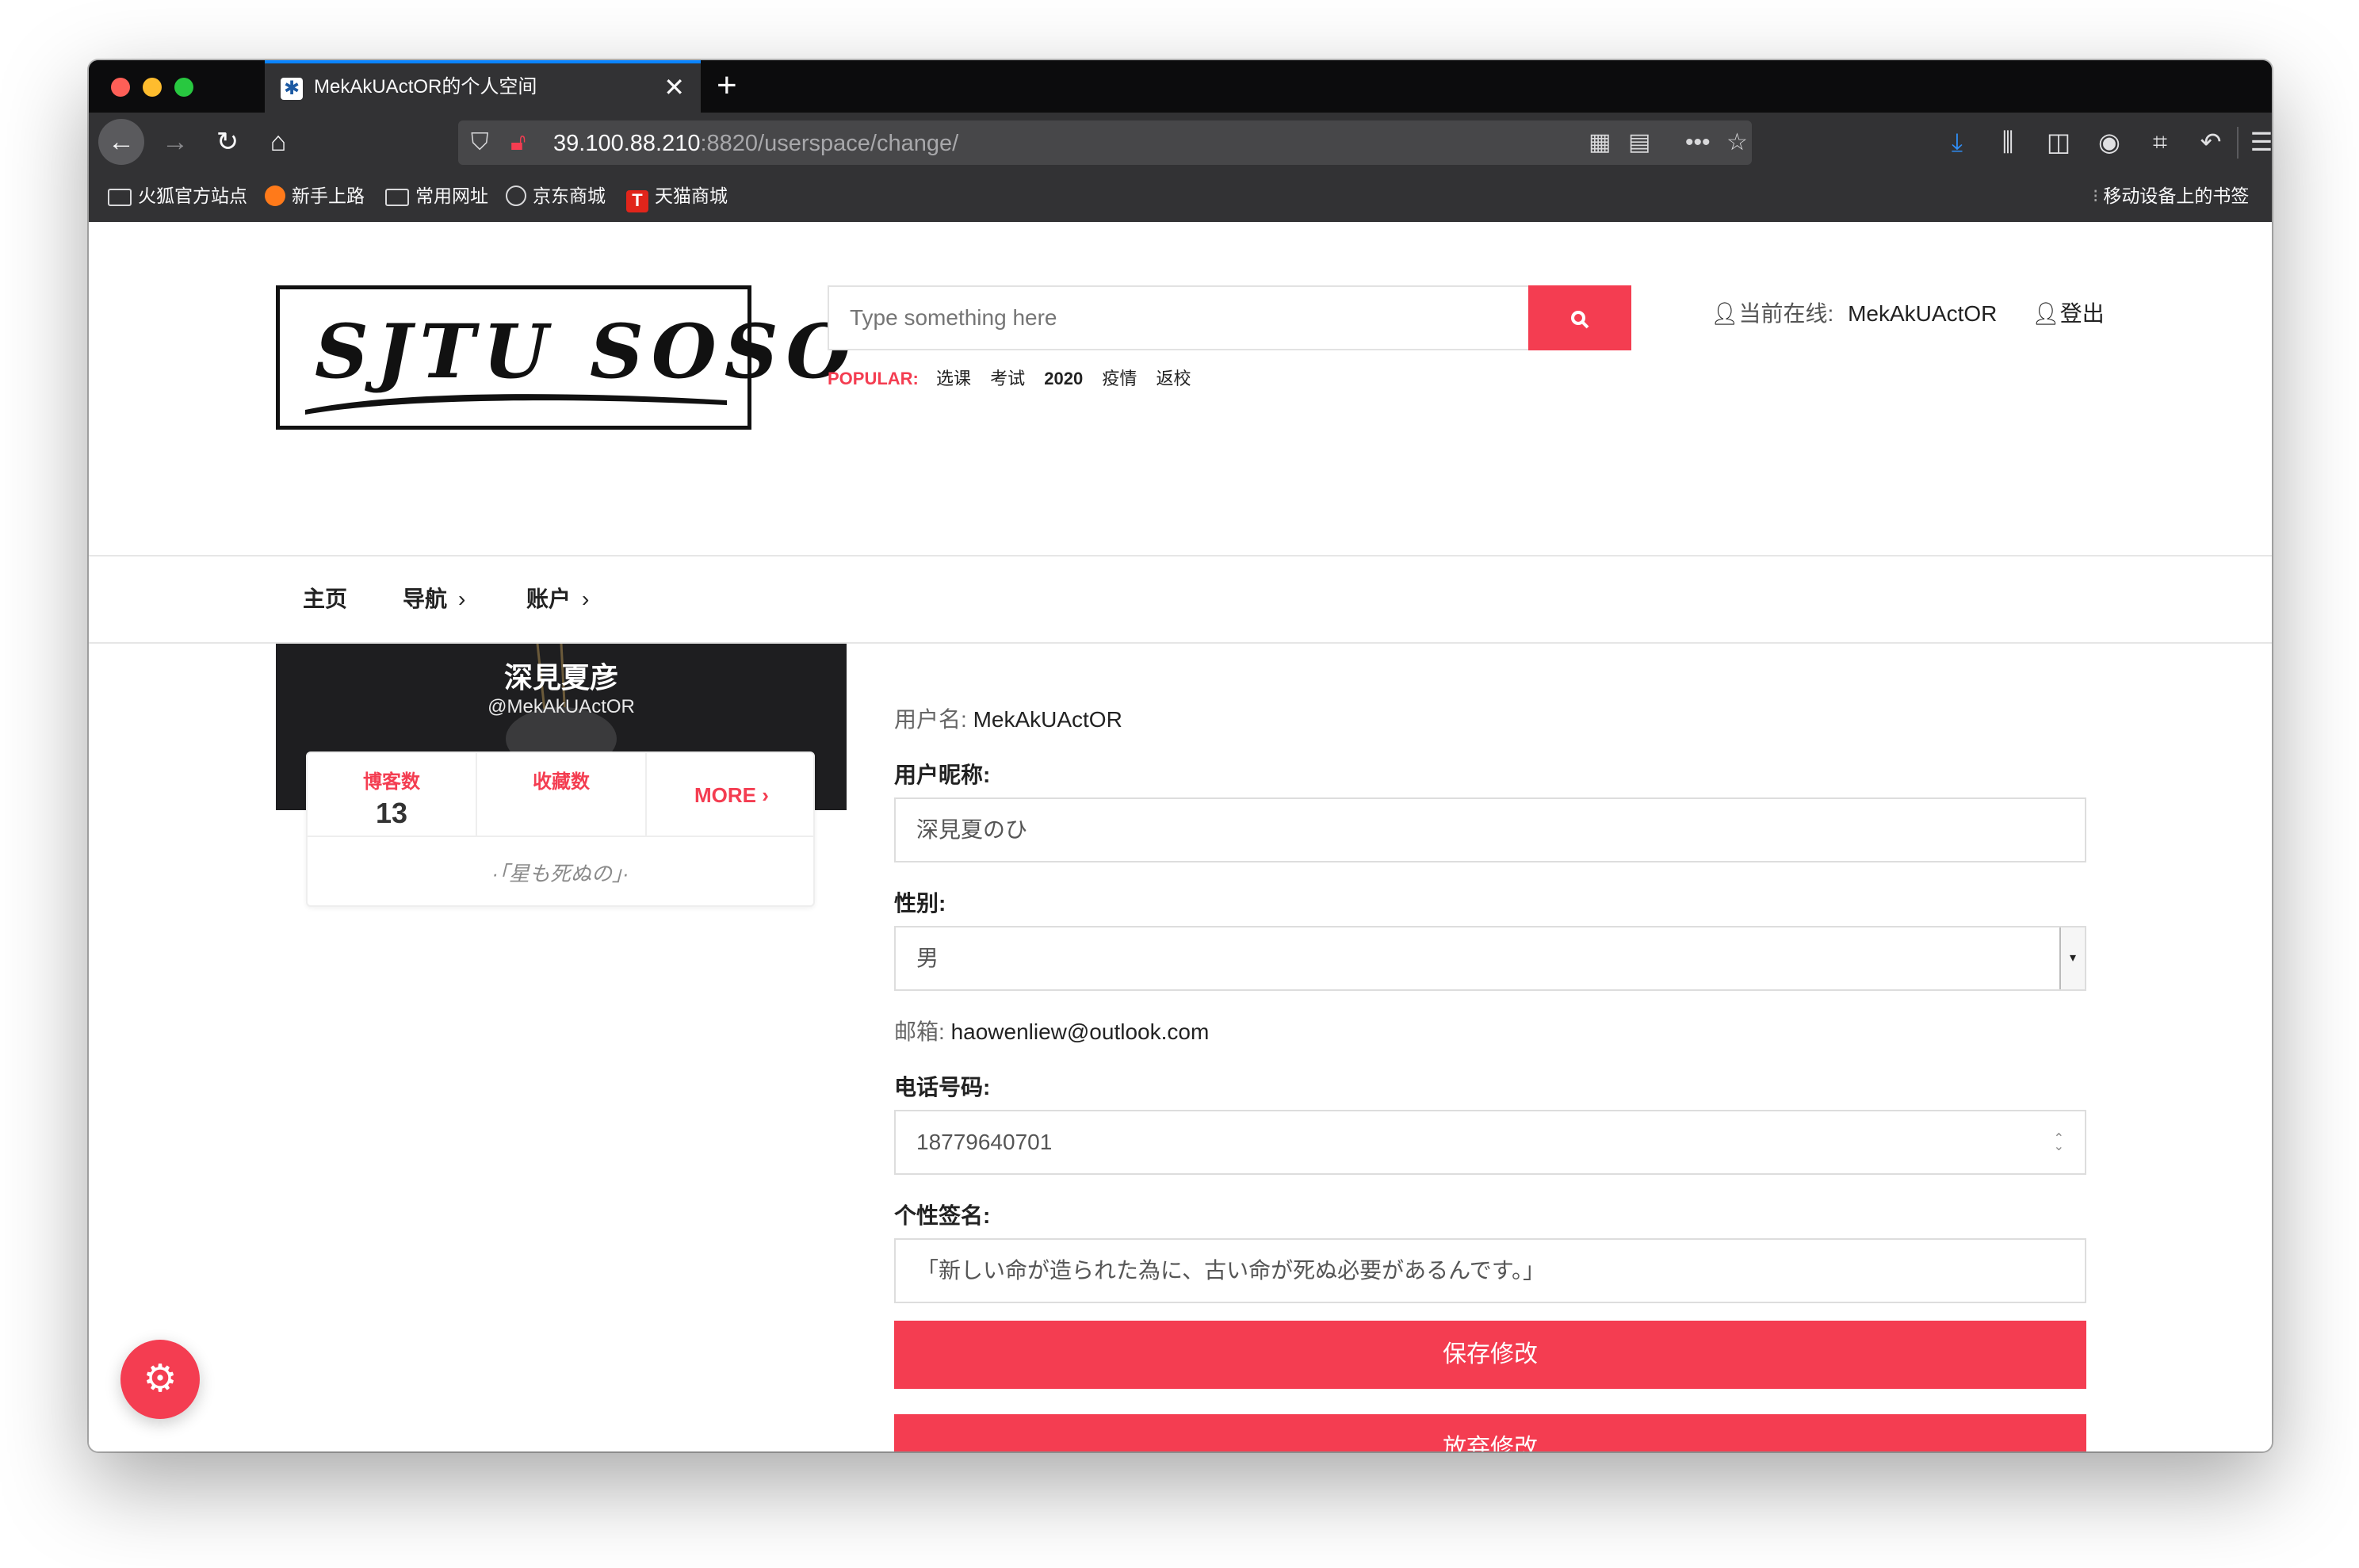 Image resolution: width=2359 pixels, height=1568 pixels. Describe the element at coordinates (2096, 196) in the screenshot. I see `mobile-bookmarks-icon: ⁝` at that location.